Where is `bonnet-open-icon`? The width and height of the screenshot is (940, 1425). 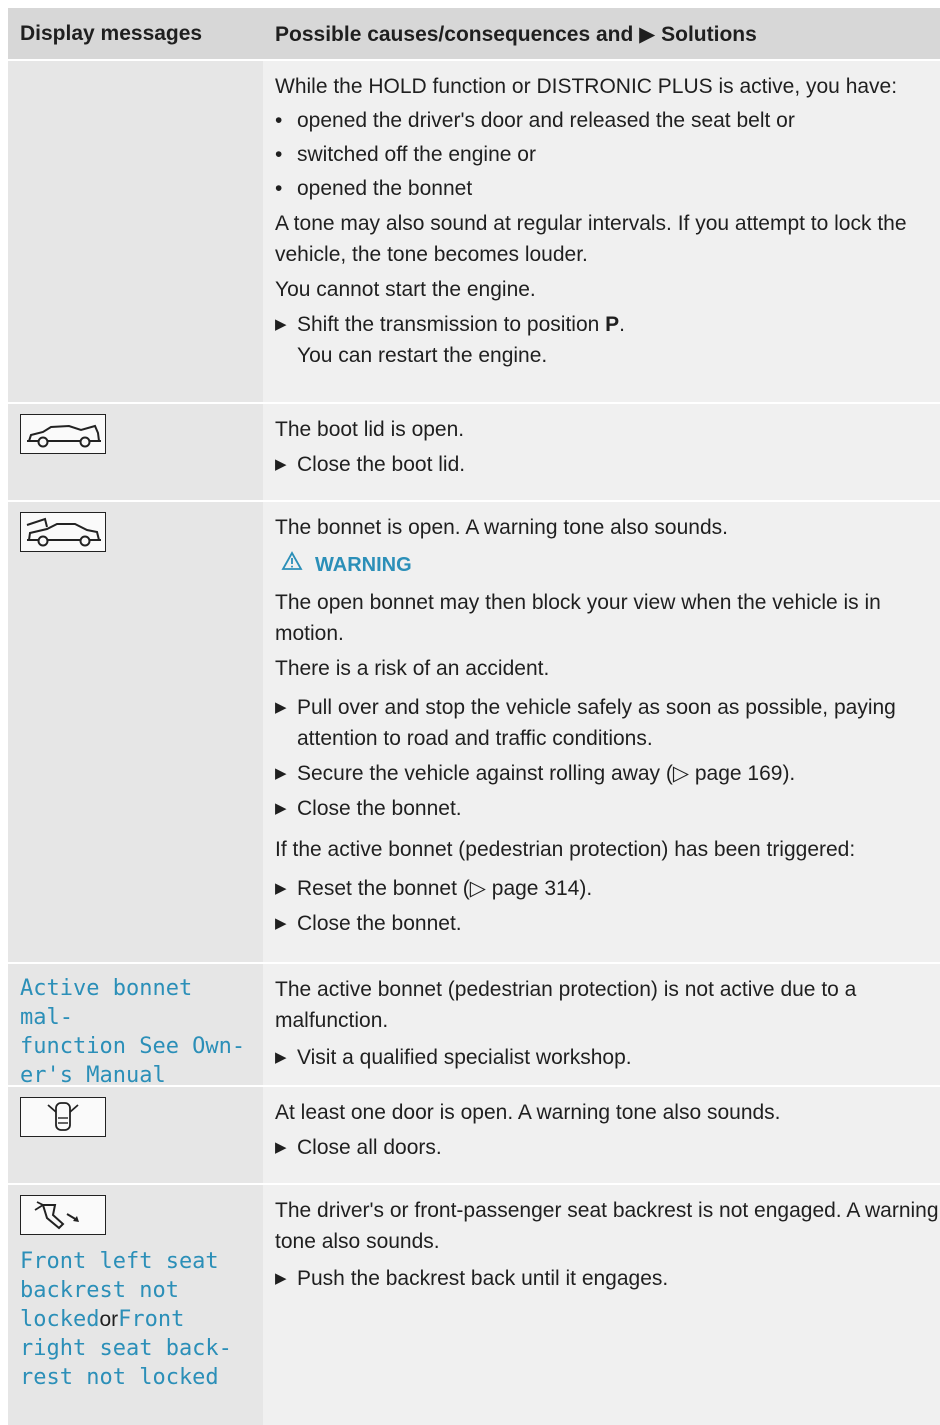
bonnet-open-icon is located at coordinates (63, 532).